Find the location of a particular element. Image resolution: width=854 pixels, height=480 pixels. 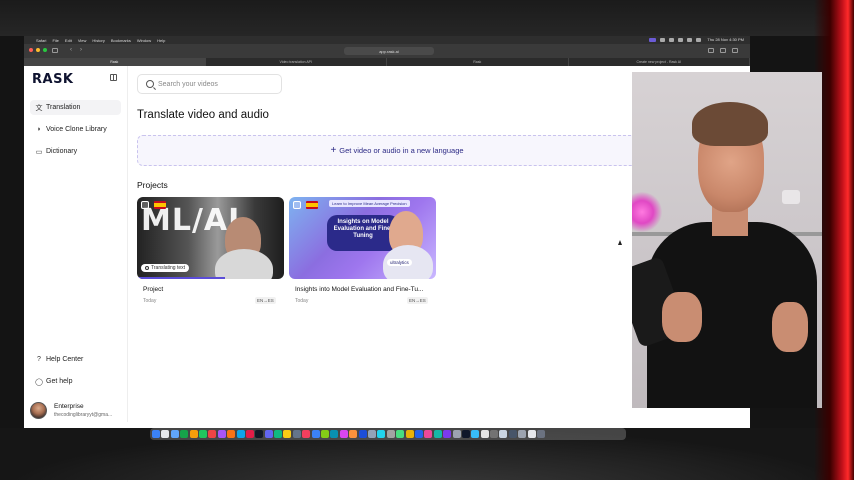

presenter-hand is located at coordinates (682, 317).